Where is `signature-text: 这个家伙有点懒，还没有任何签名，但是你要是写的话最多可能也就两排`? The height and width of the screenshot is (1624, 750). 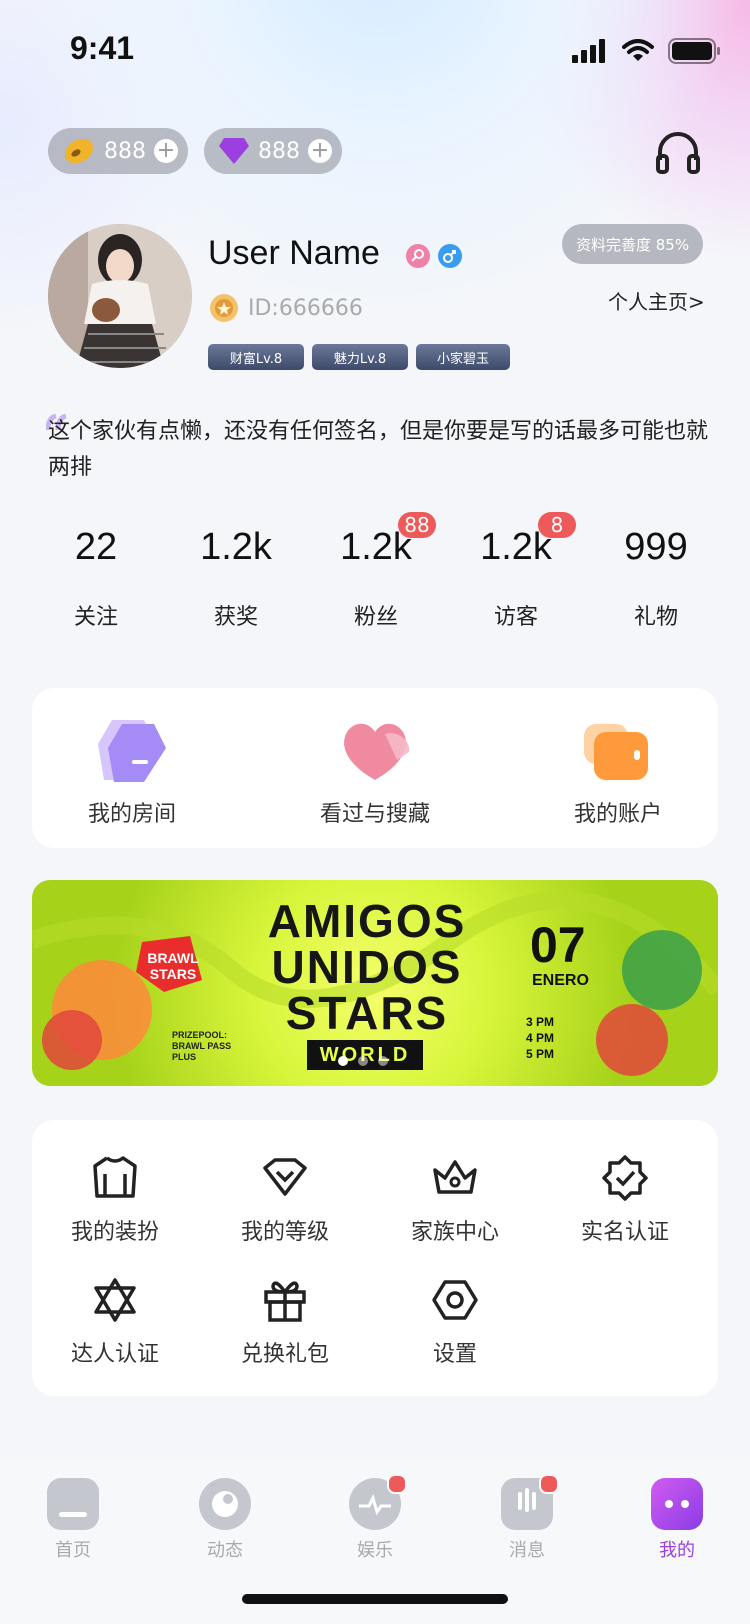 signature-text: 这个家伙有点懒，还没有任何签名，但是你要是写的话最多可能也就两排 is located at coordinates (378, 449).